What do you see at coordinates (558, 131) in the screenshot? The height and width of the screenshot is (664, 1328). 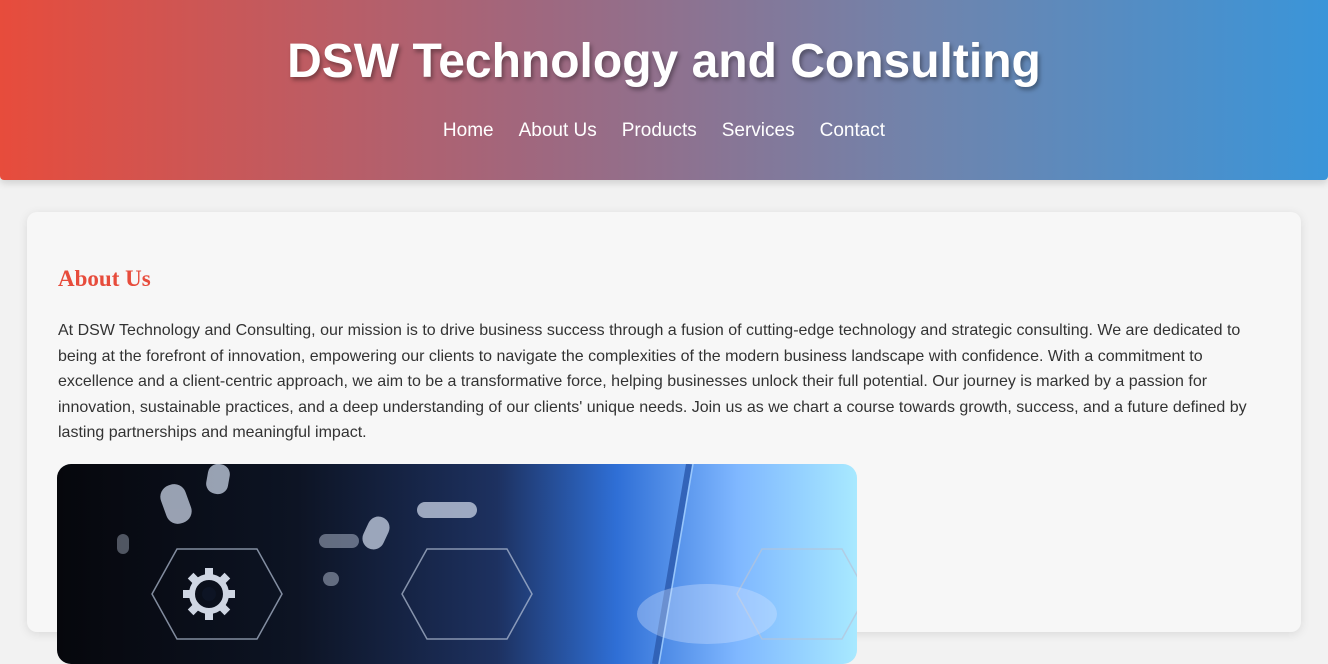 I see `nav-about-us-link: About Us` at bounding box center [558, 131].